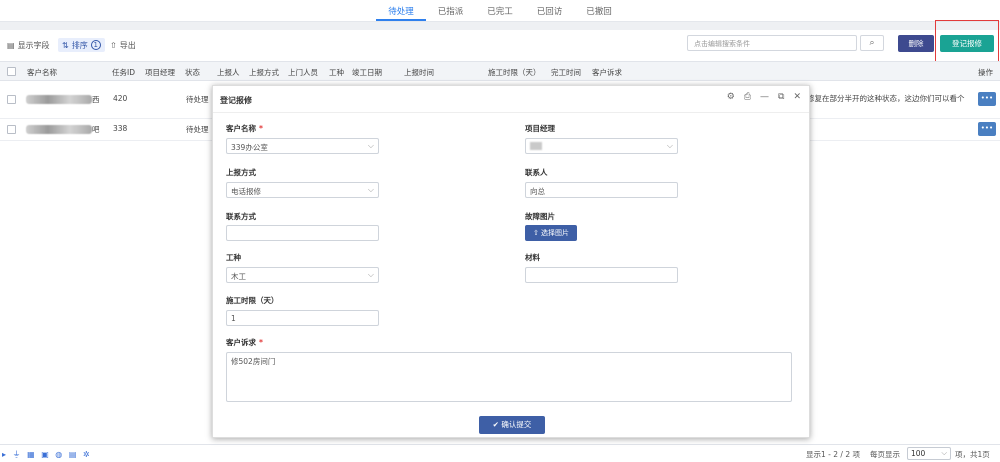 The width and height of the screenshot is (1000, 462). I want to click on sort-icon: ⇅, so click(65, 45).